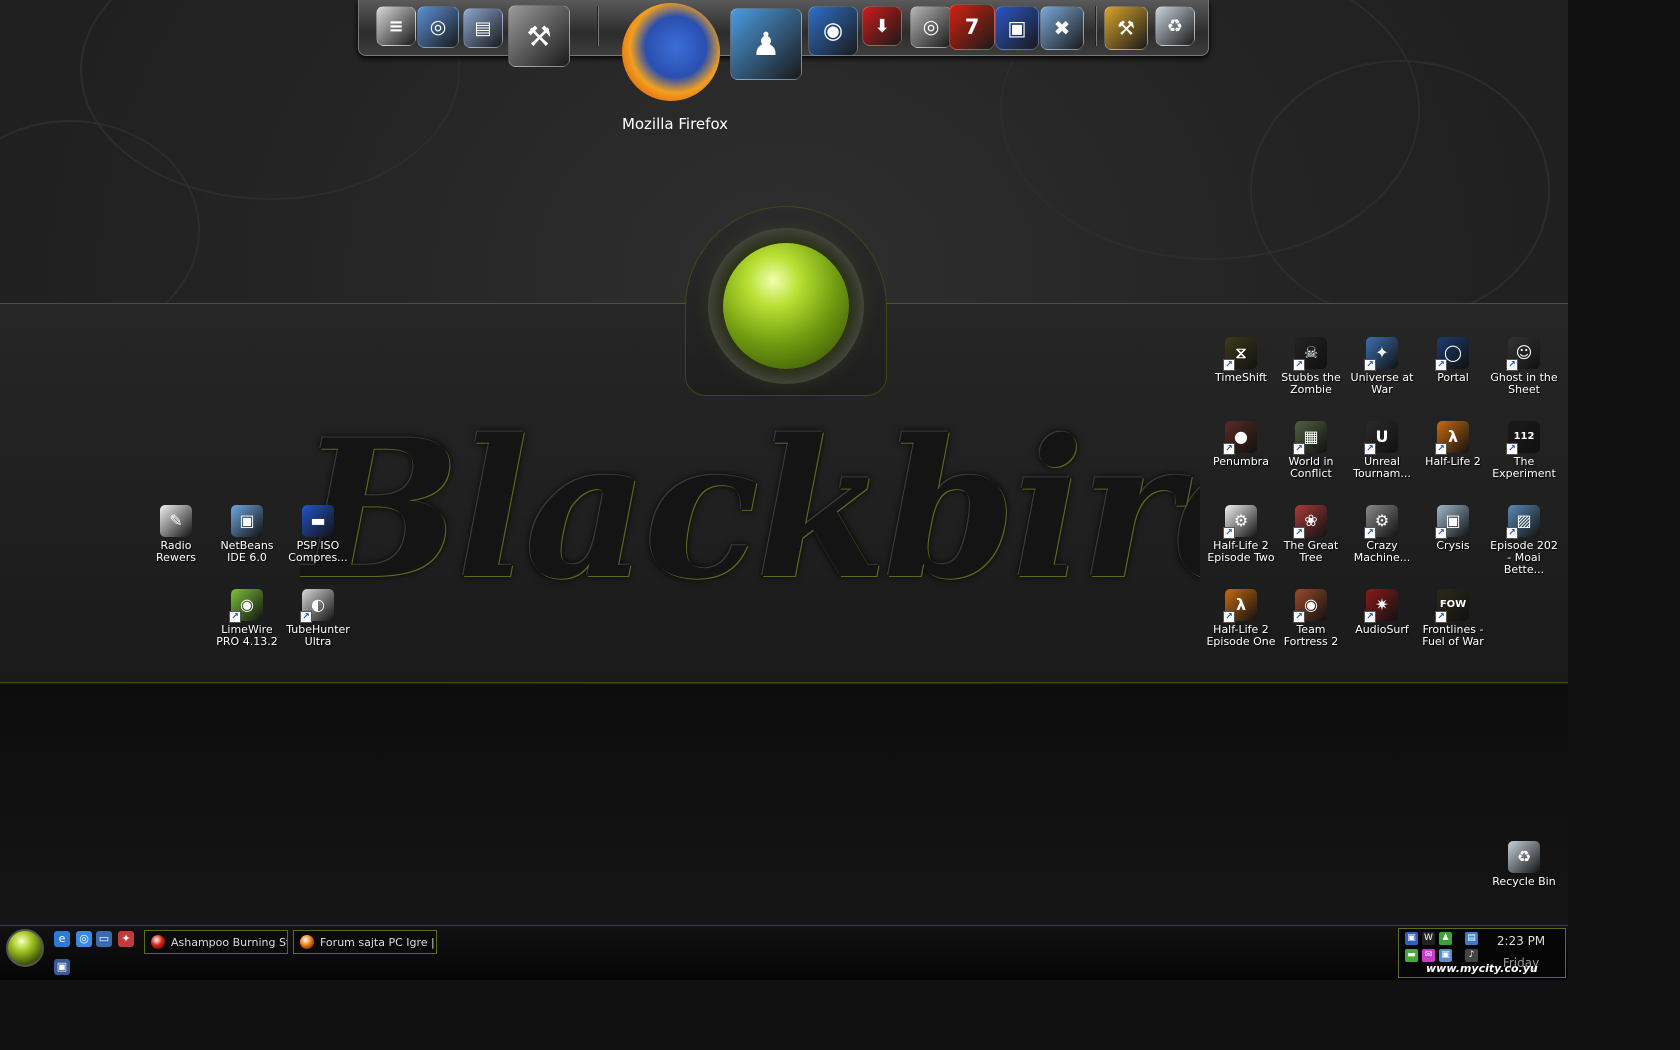 The height and width of the screenshot is (1050, 1680). What do you see at coordinates (62, 967) in the screenshot?
I see `extra-launch-icon: ▣` at bounding box center [62, 967].